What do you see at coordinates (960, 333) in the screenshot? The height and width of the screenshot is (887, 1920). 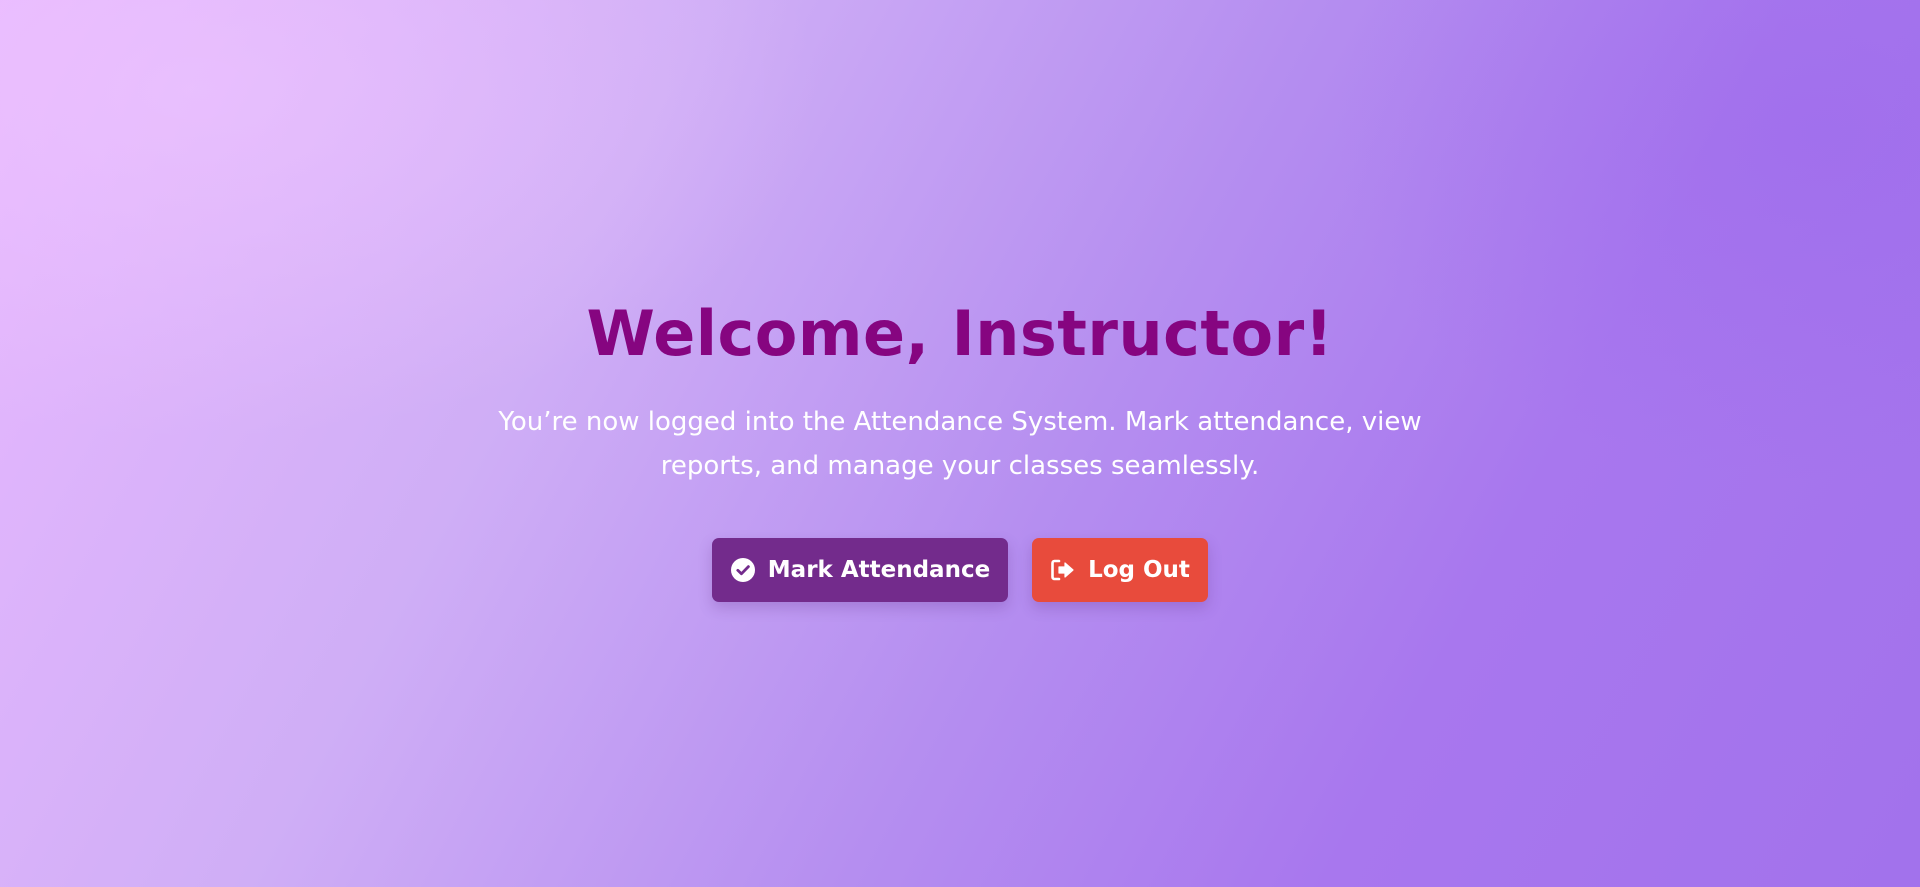 I see `page-title: Welcome, Instructor!` at bounding box center [960, 333].